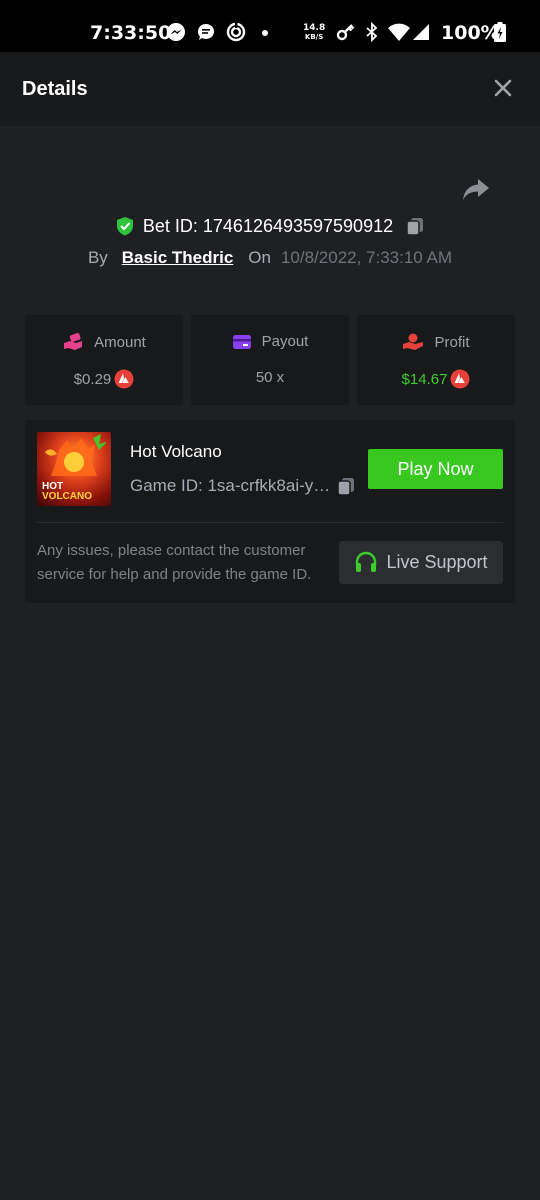 This screenshot has width=540, height=1200. I want to click on close-icon, so click(503, 88).